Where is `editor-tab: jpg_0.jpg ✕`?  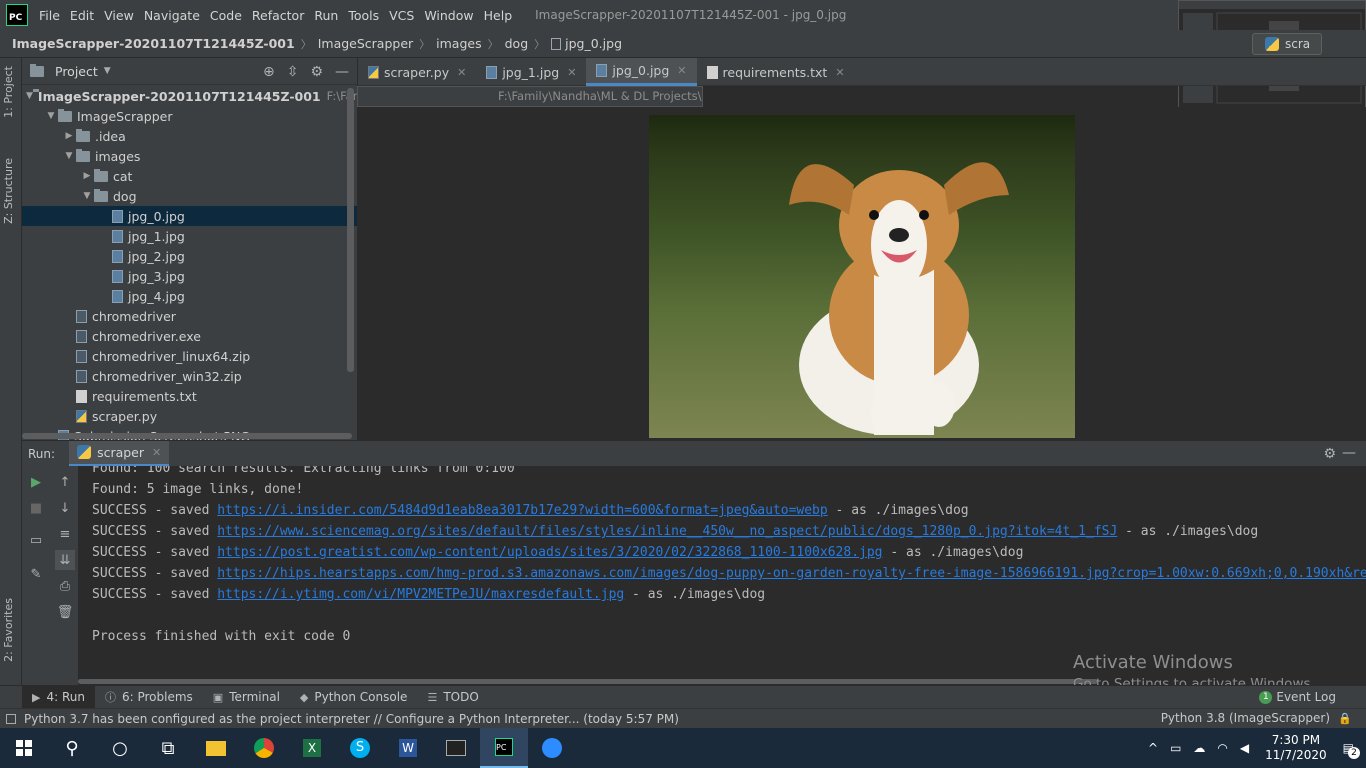
editor-tab: jpg_0.jpg ✕ is located at coordinates (641, 72).